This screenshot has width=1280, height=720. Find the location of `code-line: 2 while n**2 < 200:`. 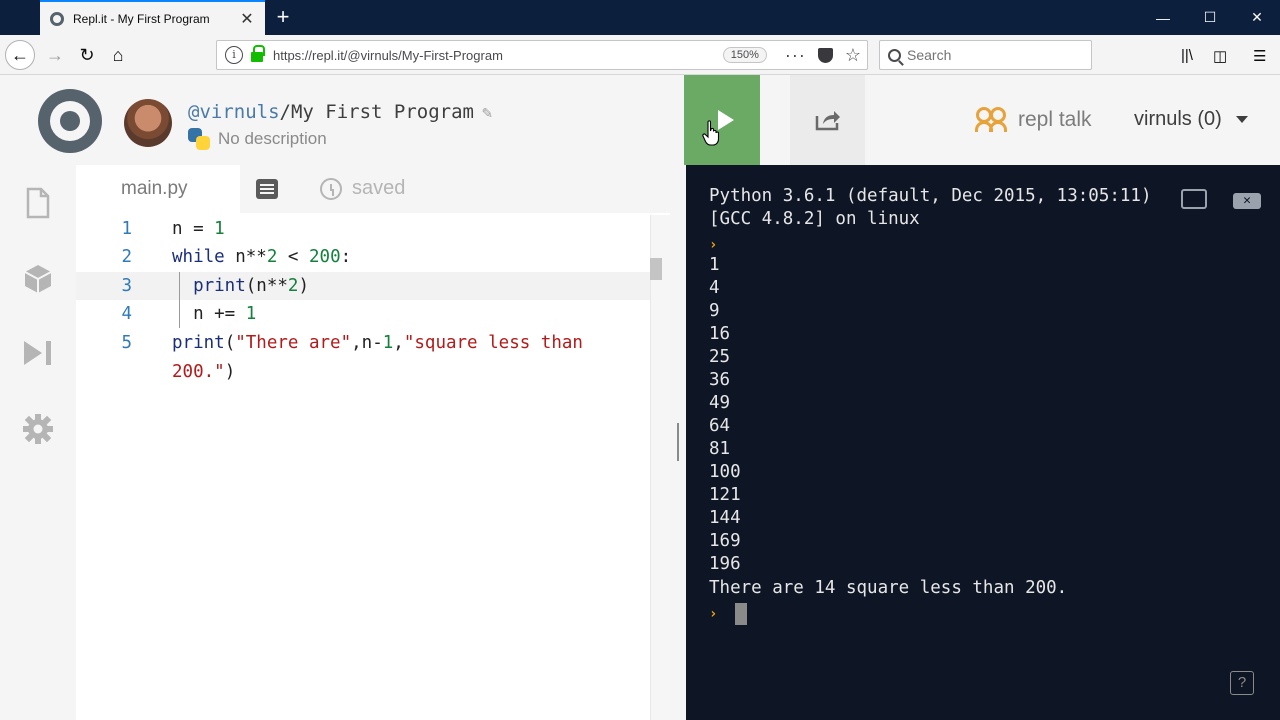

code-line: 2 while n**2 < 200: is located at coordinates (363, 257).